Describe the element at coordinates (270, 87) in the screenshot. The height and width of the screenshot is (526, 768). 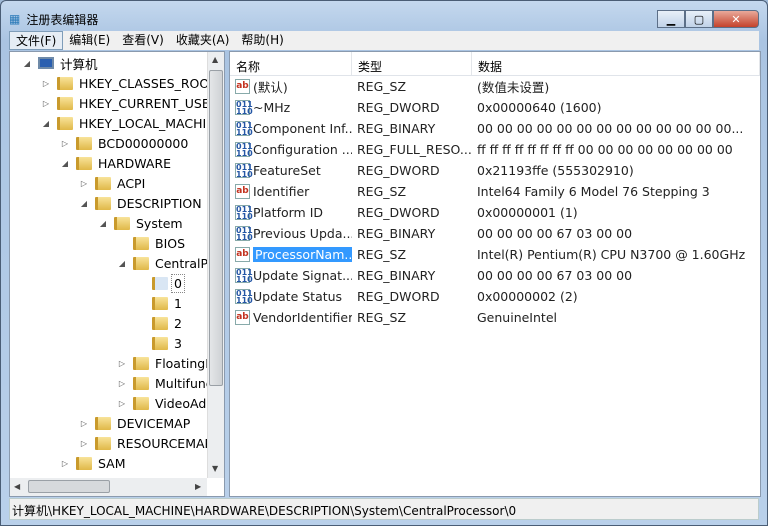
I see `value-name: (默认)` at that location.